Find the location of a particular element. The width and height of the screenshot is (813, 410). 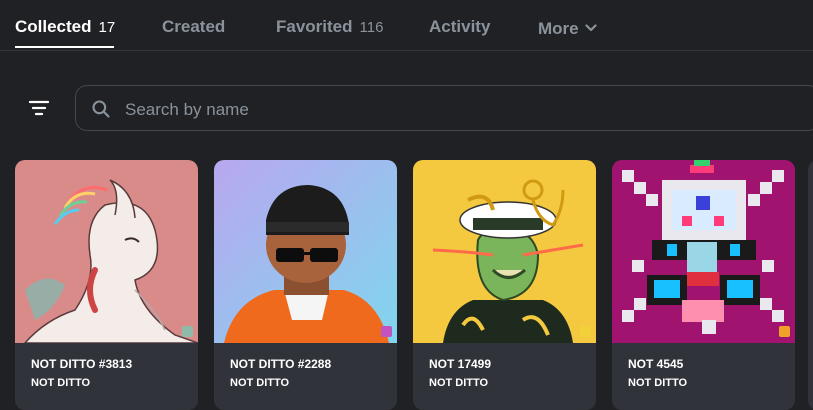

filter-toggle-button is located at coordinates (39, 108).